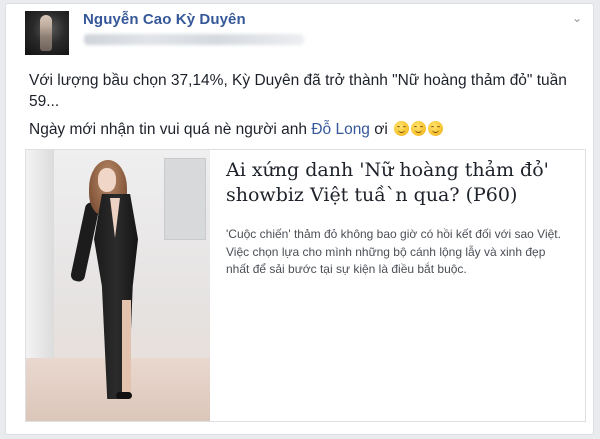 This screenshot has height=439, width=600. Describe the element at coordinates (378, 129) in the screenshot. I see `post-text-suffix: ơi` at that location.